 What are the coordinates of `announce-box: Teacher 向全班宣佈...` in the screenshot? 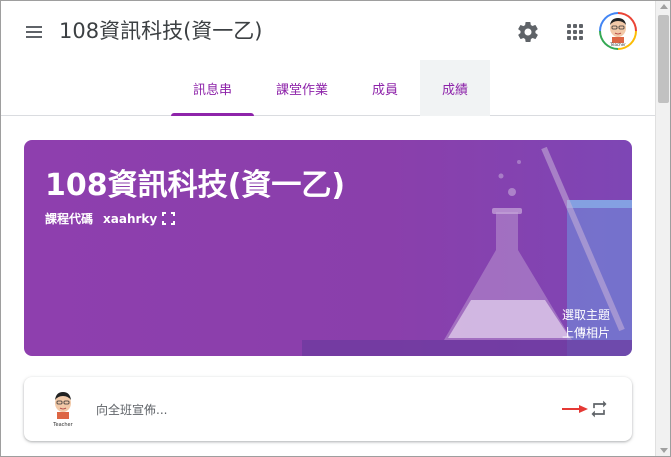 It's located at (328, 409).